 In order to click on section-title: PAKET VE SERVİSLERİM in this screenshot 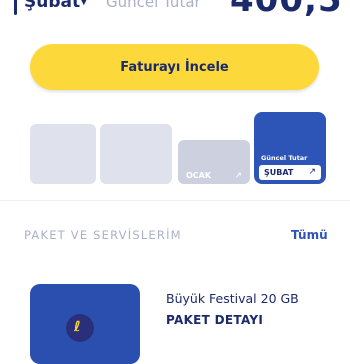, I will do `click(103, 235)`.